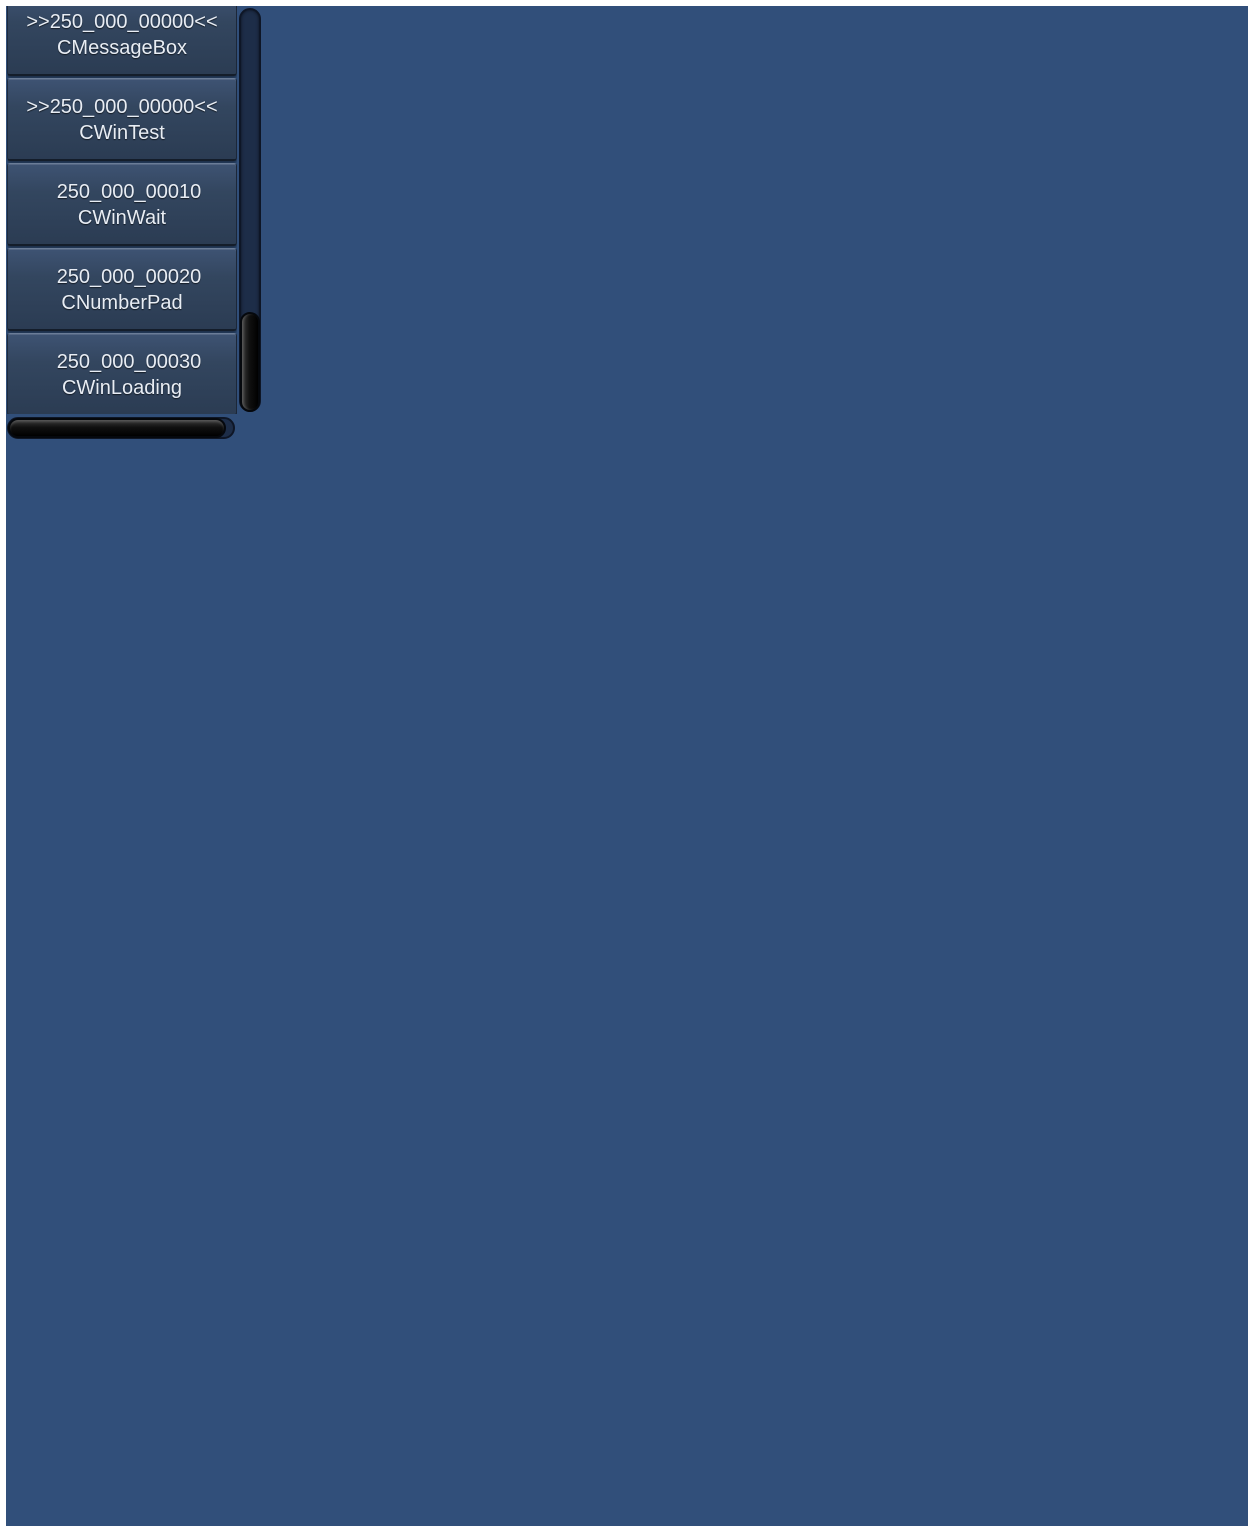  What do you see at coordinates (250, 362) in the screenshot?
I see `vertical-scrollbar-thumb` at bounding box center [250, 362].